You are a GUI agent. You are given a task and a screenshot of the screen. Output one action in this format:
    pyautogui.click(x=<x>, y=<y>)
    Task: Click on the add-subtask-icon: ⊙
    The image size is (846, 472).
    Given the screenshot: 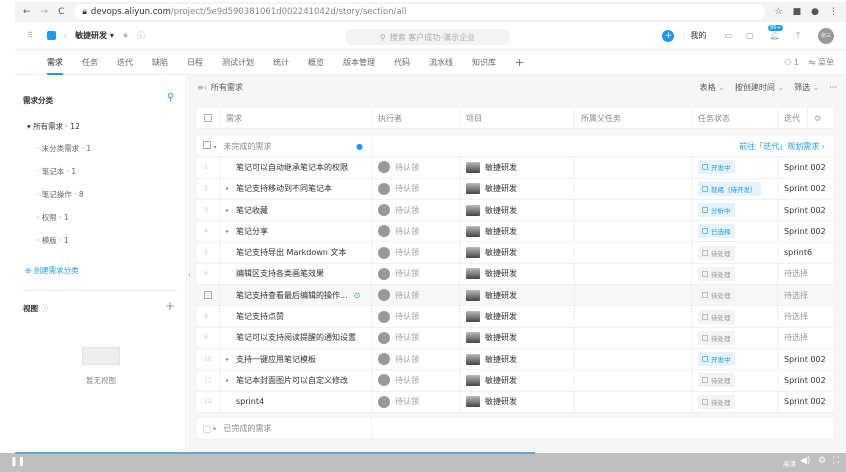 What is the action you would take?
    pyautogui.click(x=357, y=295)
    